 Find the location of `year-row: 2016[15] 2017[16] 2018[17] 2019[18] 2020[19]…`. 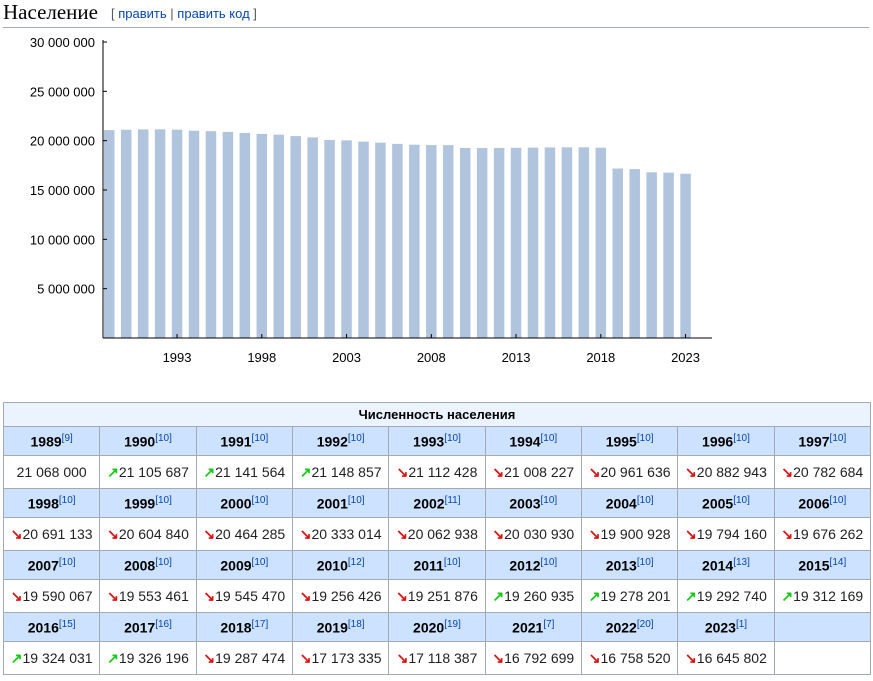

year-row: 2016[15] 2017[16] 2018[17] 2019[18] 2020[19]… is located at coordinates (437, 627).